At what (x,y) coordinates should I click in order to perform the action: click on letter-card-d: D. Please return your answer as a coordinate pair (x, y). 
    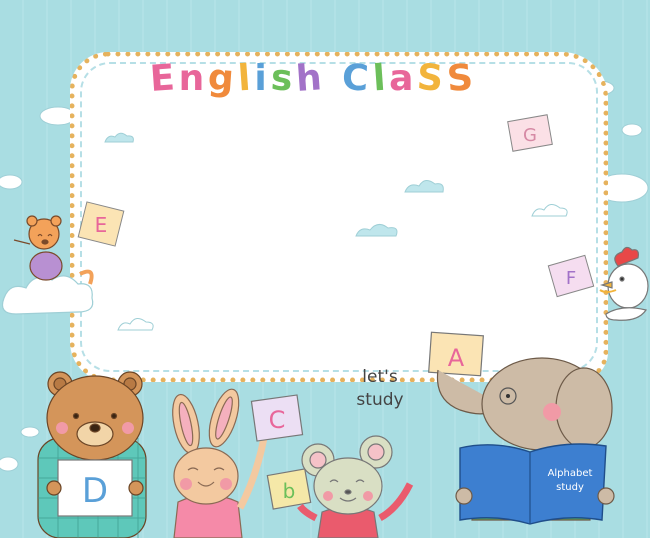
    Looking at the image, I should click on (95, 488).